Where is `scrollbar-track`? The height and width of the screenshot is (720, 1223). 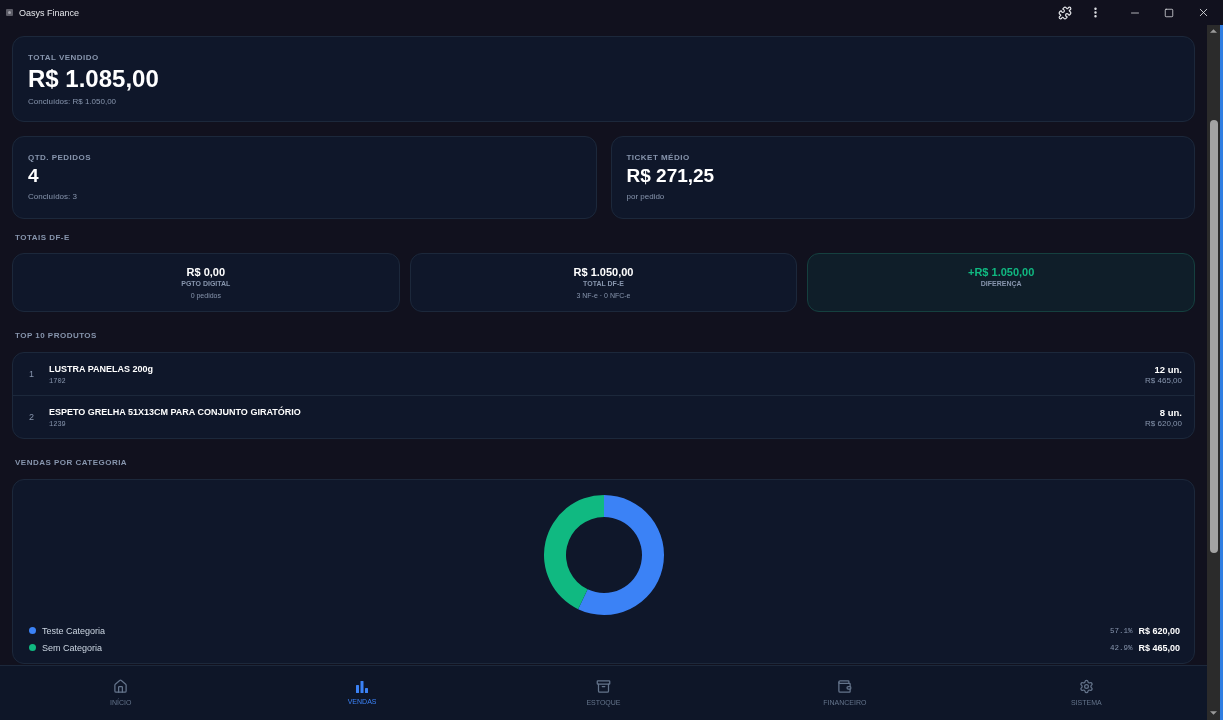
scrollbar-track is located at coordinates (1213, 372).